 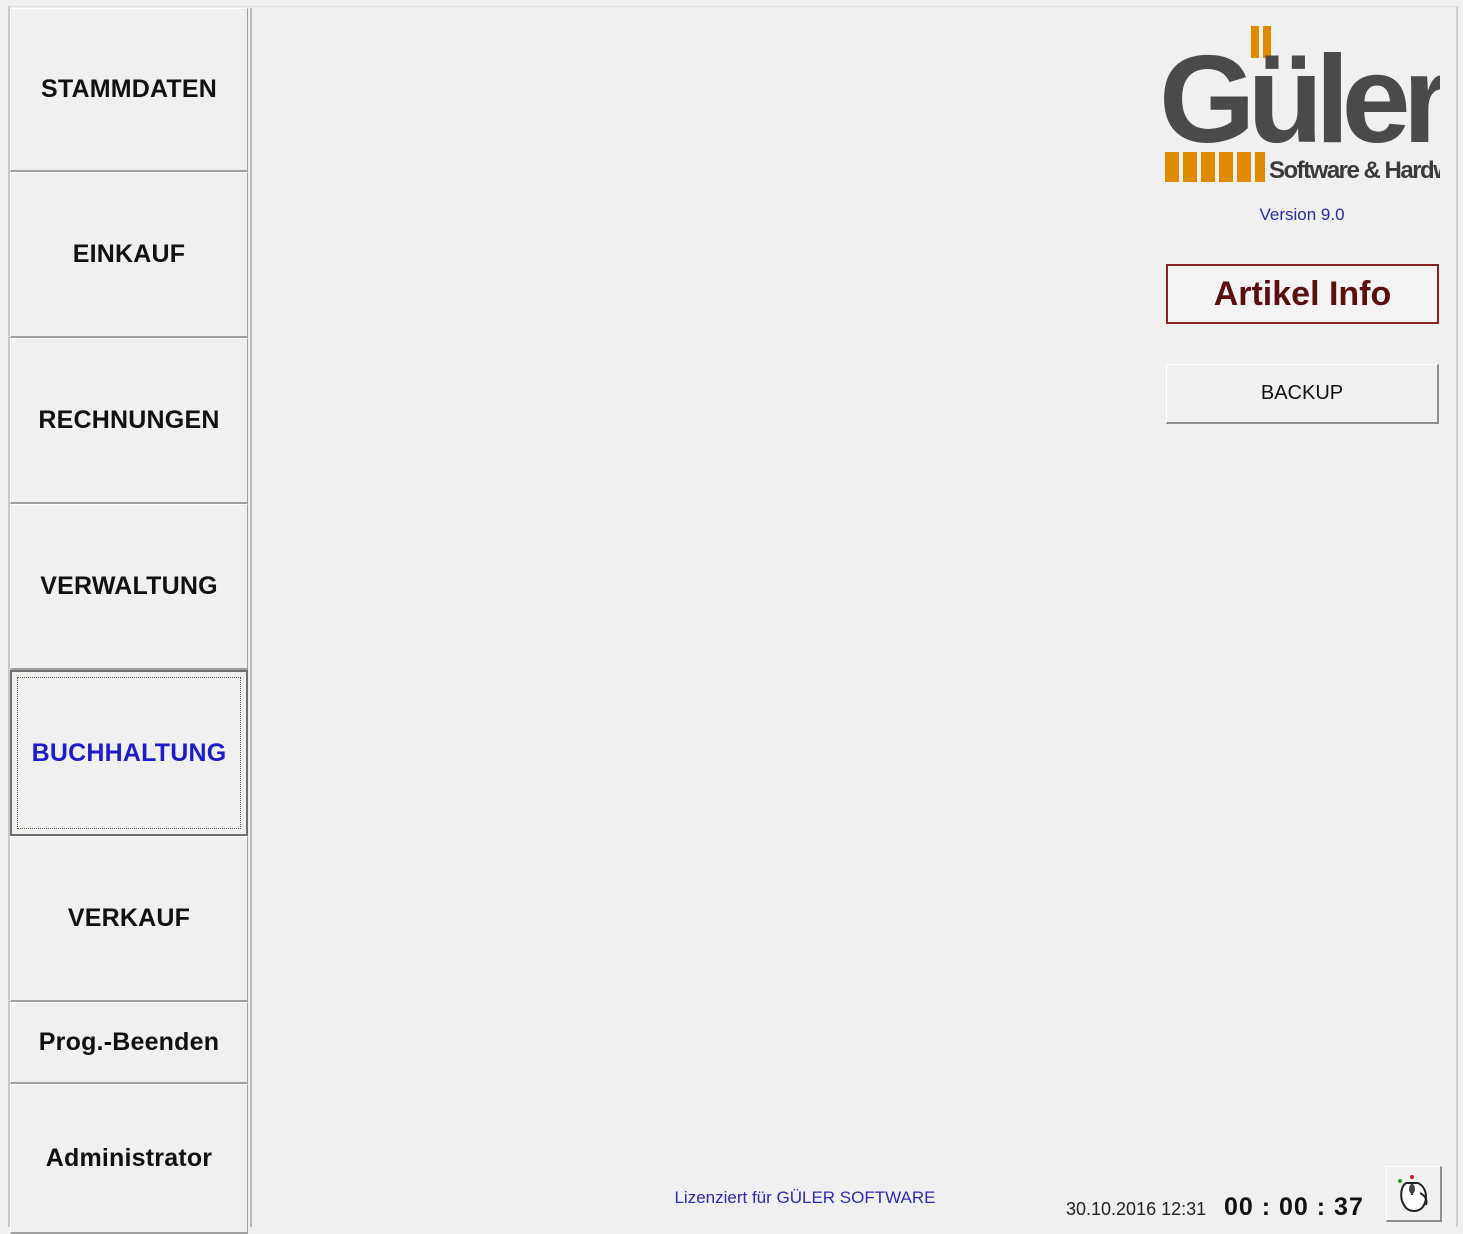 What do you see at coordinates (1136, 1209) in the screenshot?
I see `datetime-label: 30.10.2016 12:31` at bounding box center [1136, 1209].